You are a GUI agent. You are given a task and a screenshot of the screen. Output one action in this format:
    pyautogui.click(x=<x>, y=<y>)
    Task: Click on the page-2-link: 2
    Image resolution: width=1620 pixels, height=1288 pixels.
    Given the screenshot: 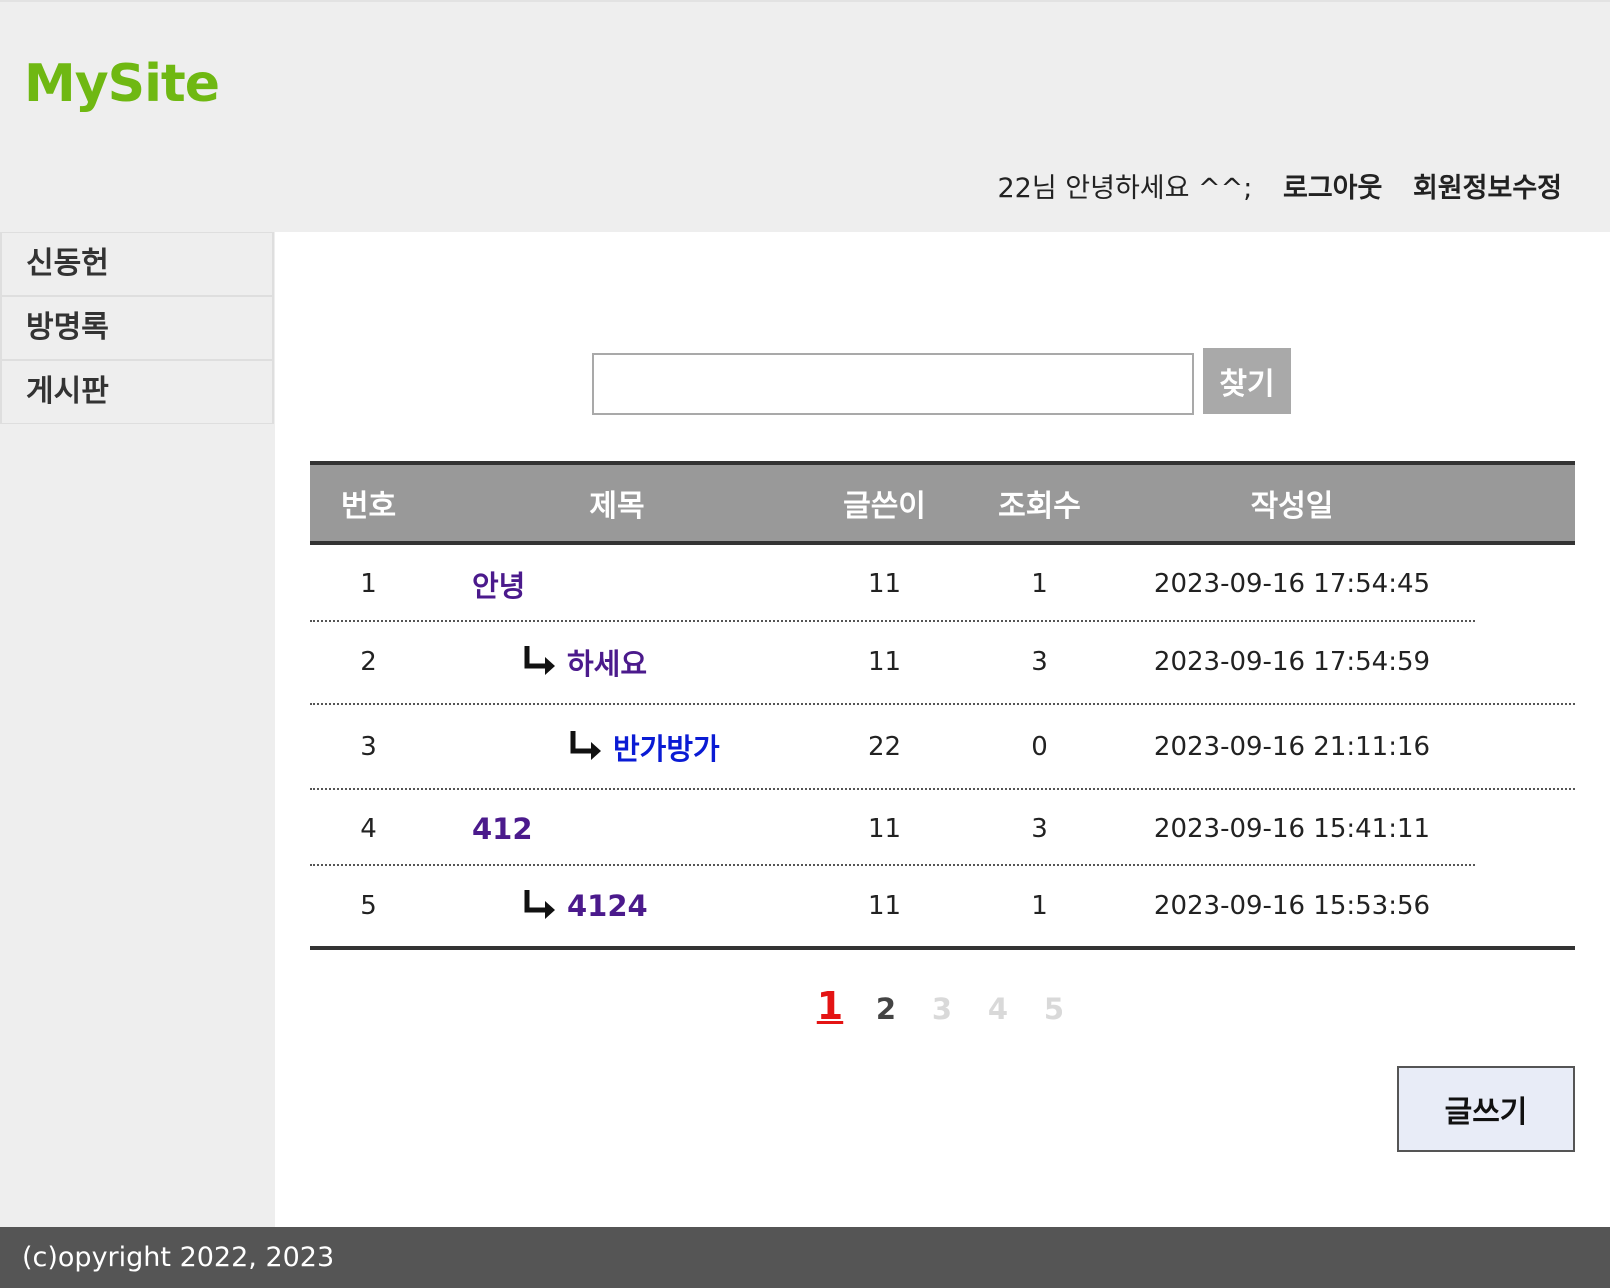 What is the action you would take?
    pyautogui.click(x=886, y=1009)
    